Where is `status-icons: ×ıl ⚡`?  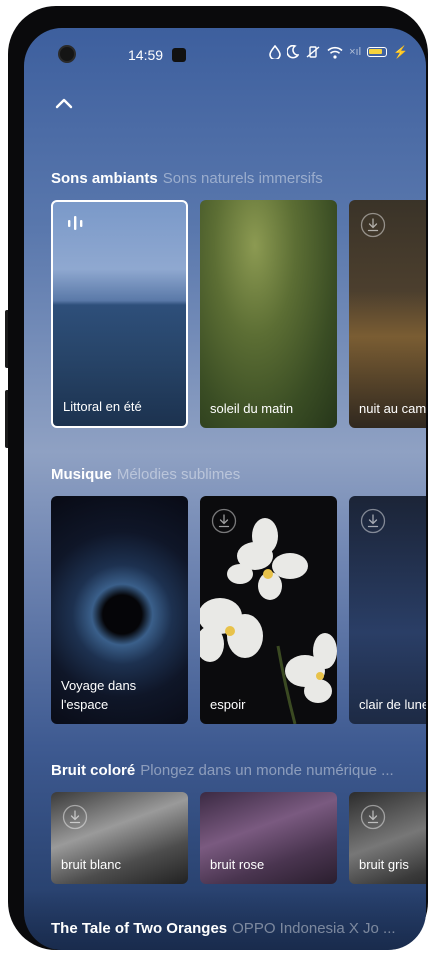
status-icons: ×ıl ⚡ is located at coordinates (338, 52).